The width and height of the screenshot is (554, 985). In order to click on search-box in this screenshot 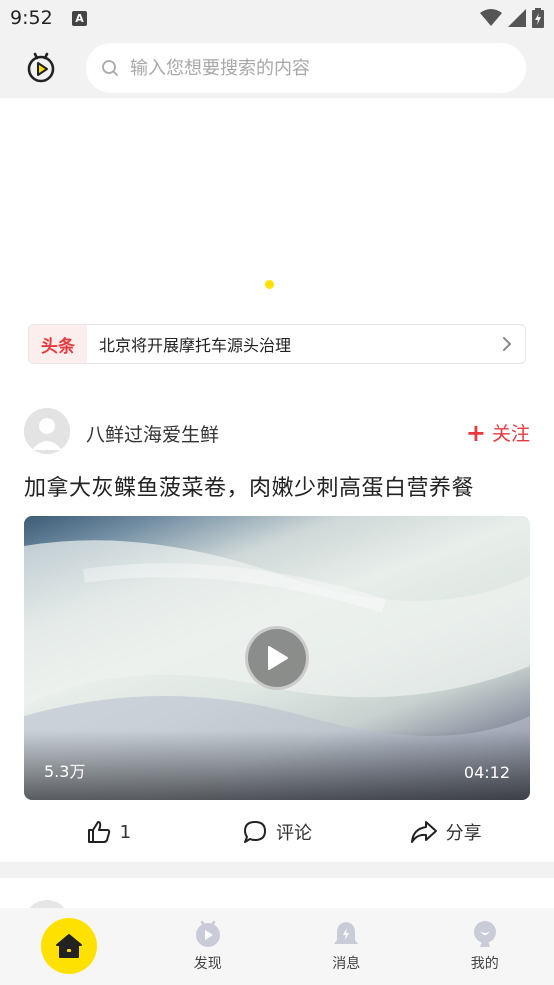, I will do `click(306, 68)`.